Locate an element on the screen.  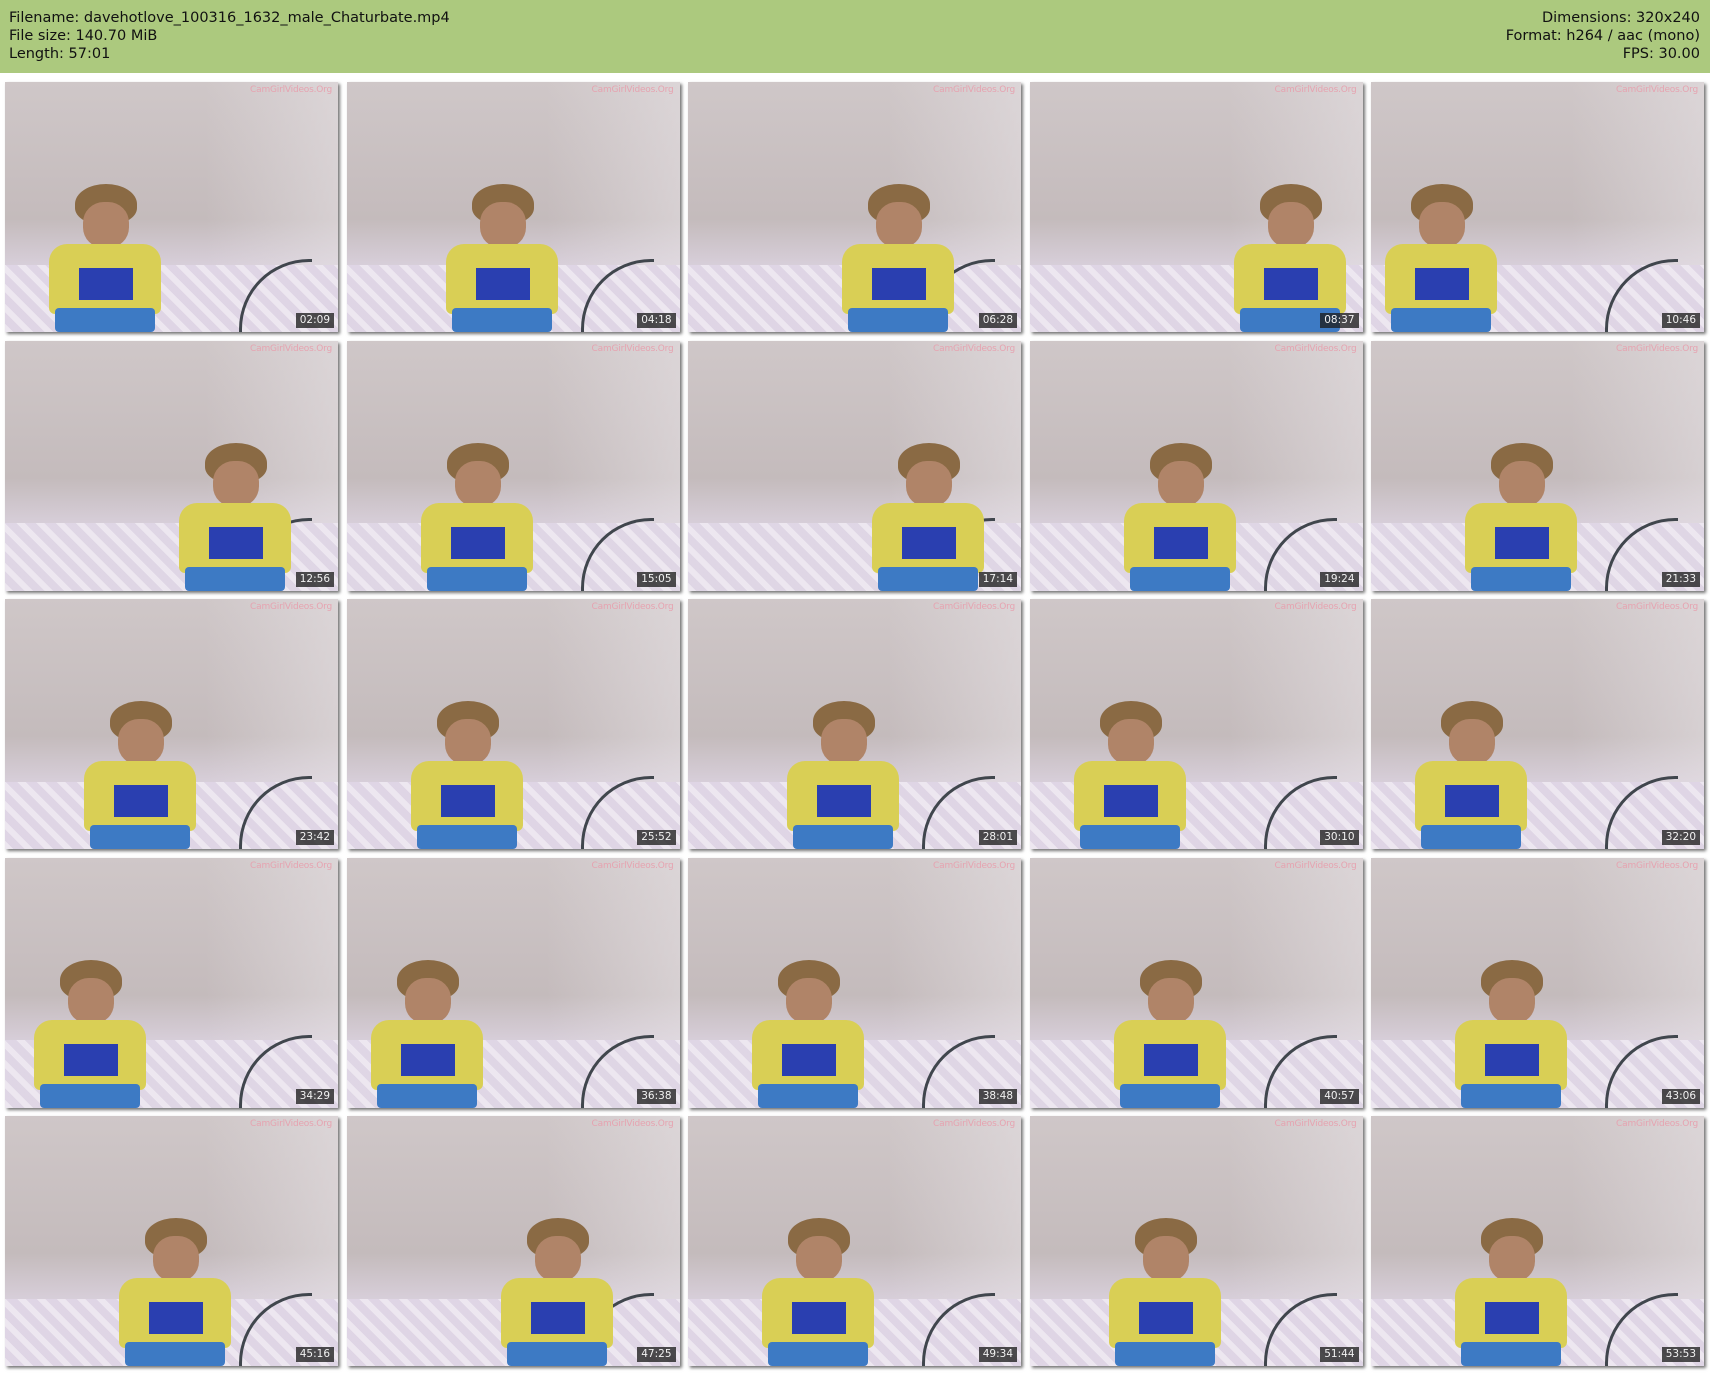
video-thumbnail: CamGirlVideos.Org 12:56 is located at coordinates (171, 465).